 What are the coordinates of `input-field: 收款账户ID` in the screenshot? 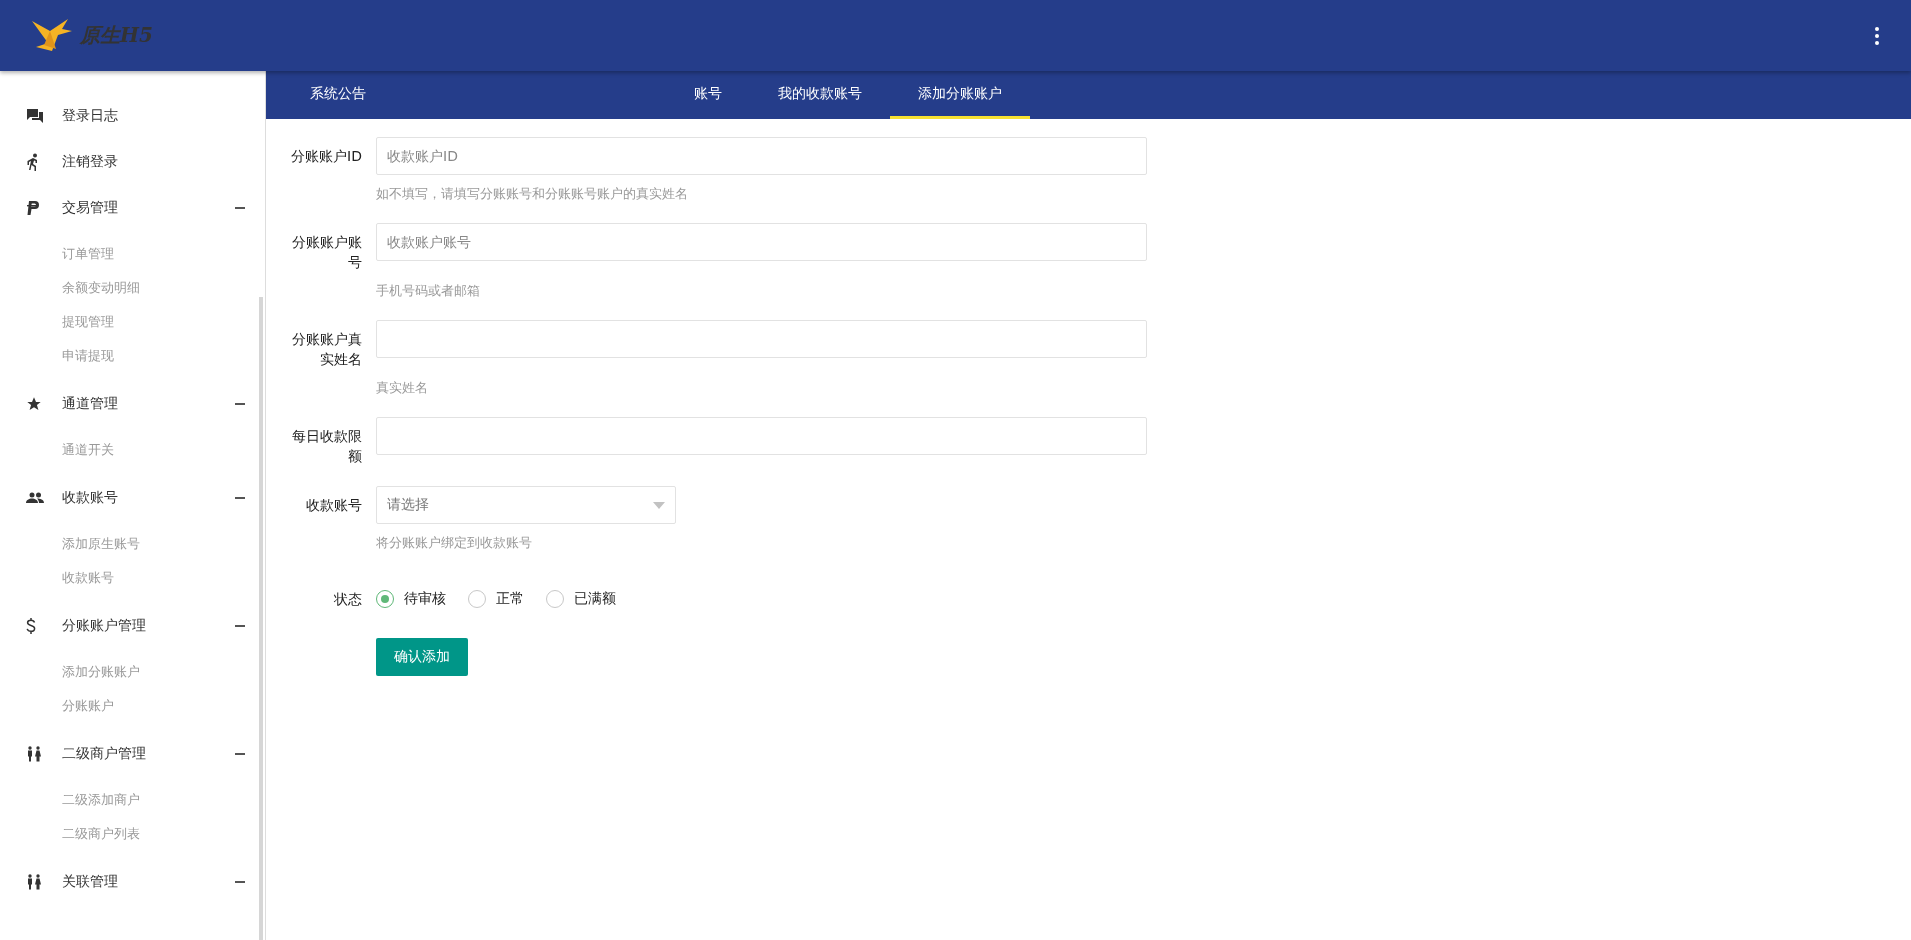 It's located at (761, 156).